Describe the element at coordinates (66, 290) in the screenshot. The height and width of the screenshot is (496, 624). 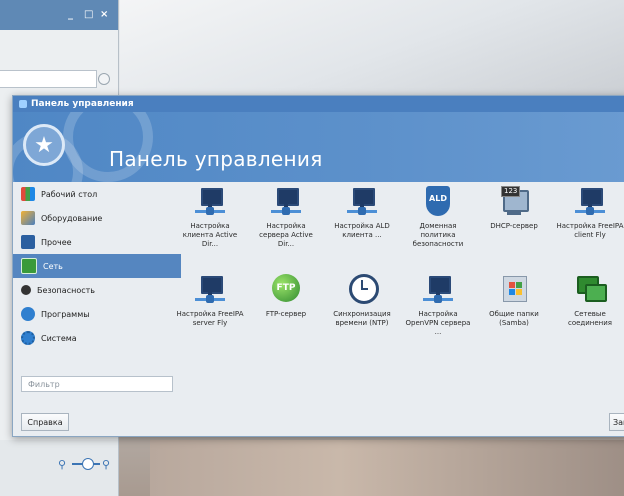
I see `sidebar-item-label: Безопасность` at that location.